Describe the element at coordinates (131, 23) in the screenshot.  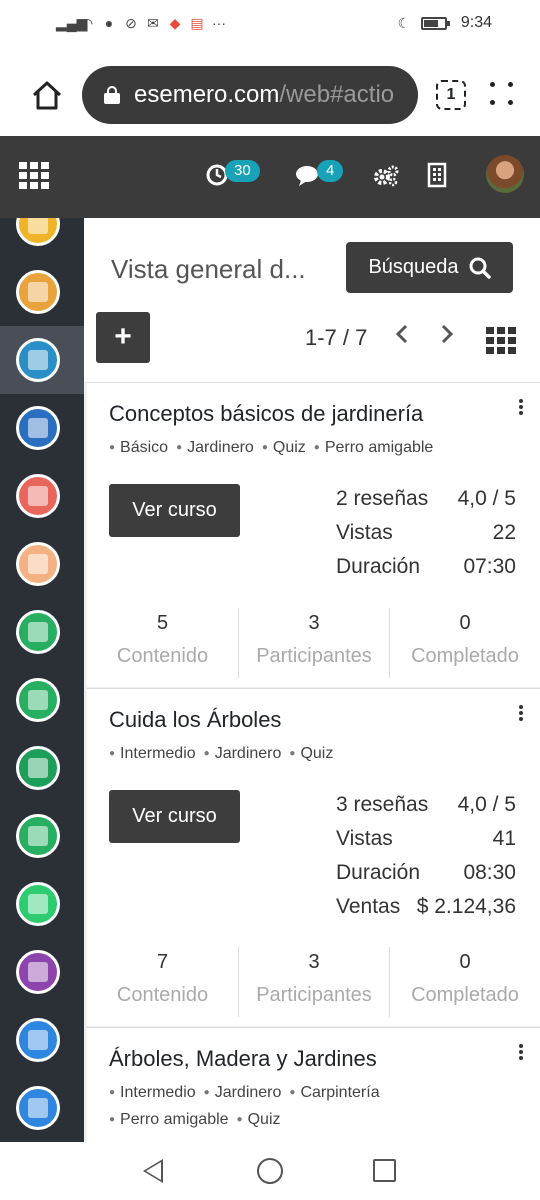
I see `blocked-icon: ⊘` at that location.